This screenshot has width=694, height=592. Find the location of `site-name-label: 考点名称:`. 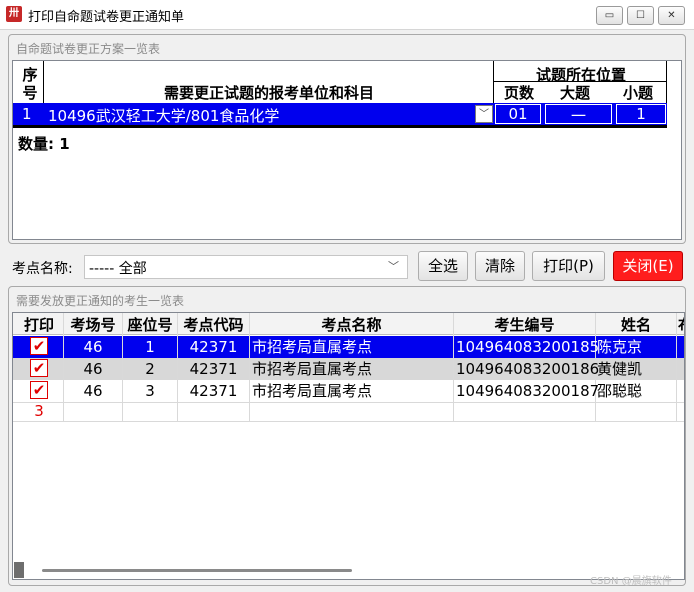

site-name-label: 考点名称: is located at coordinates (42, 269).